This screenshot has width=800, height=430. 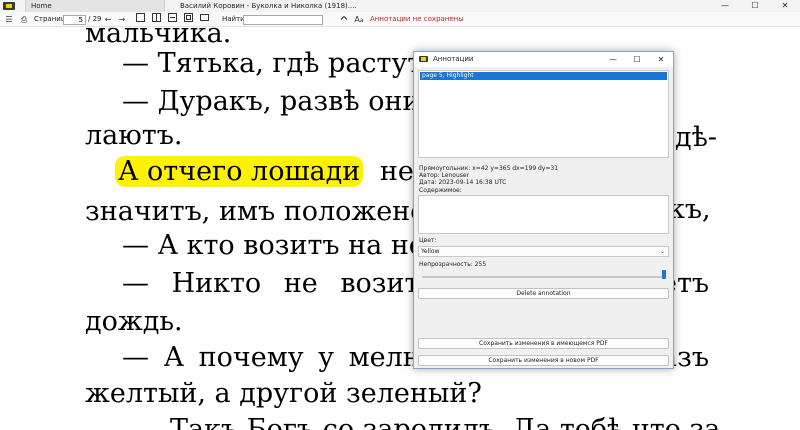 What do you see at coordinates (239, 171) in the screenshot?
I see `highlight-annotation: А отчего лошади` at bounding box center [239, 171].